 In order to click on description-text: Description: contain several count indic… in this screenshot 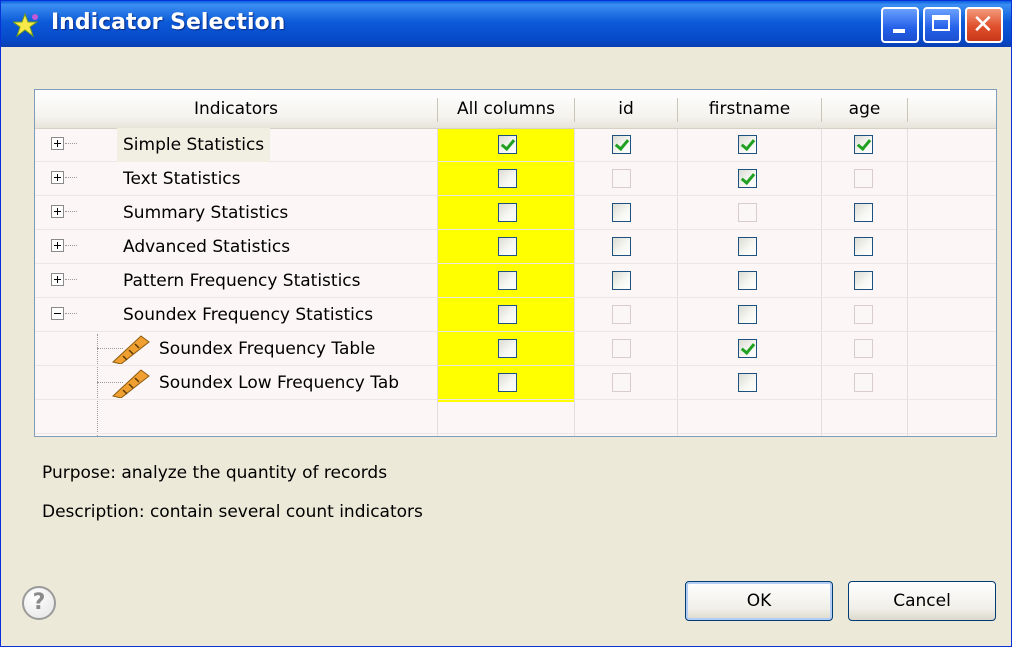, I will do `click(232, 512)`.